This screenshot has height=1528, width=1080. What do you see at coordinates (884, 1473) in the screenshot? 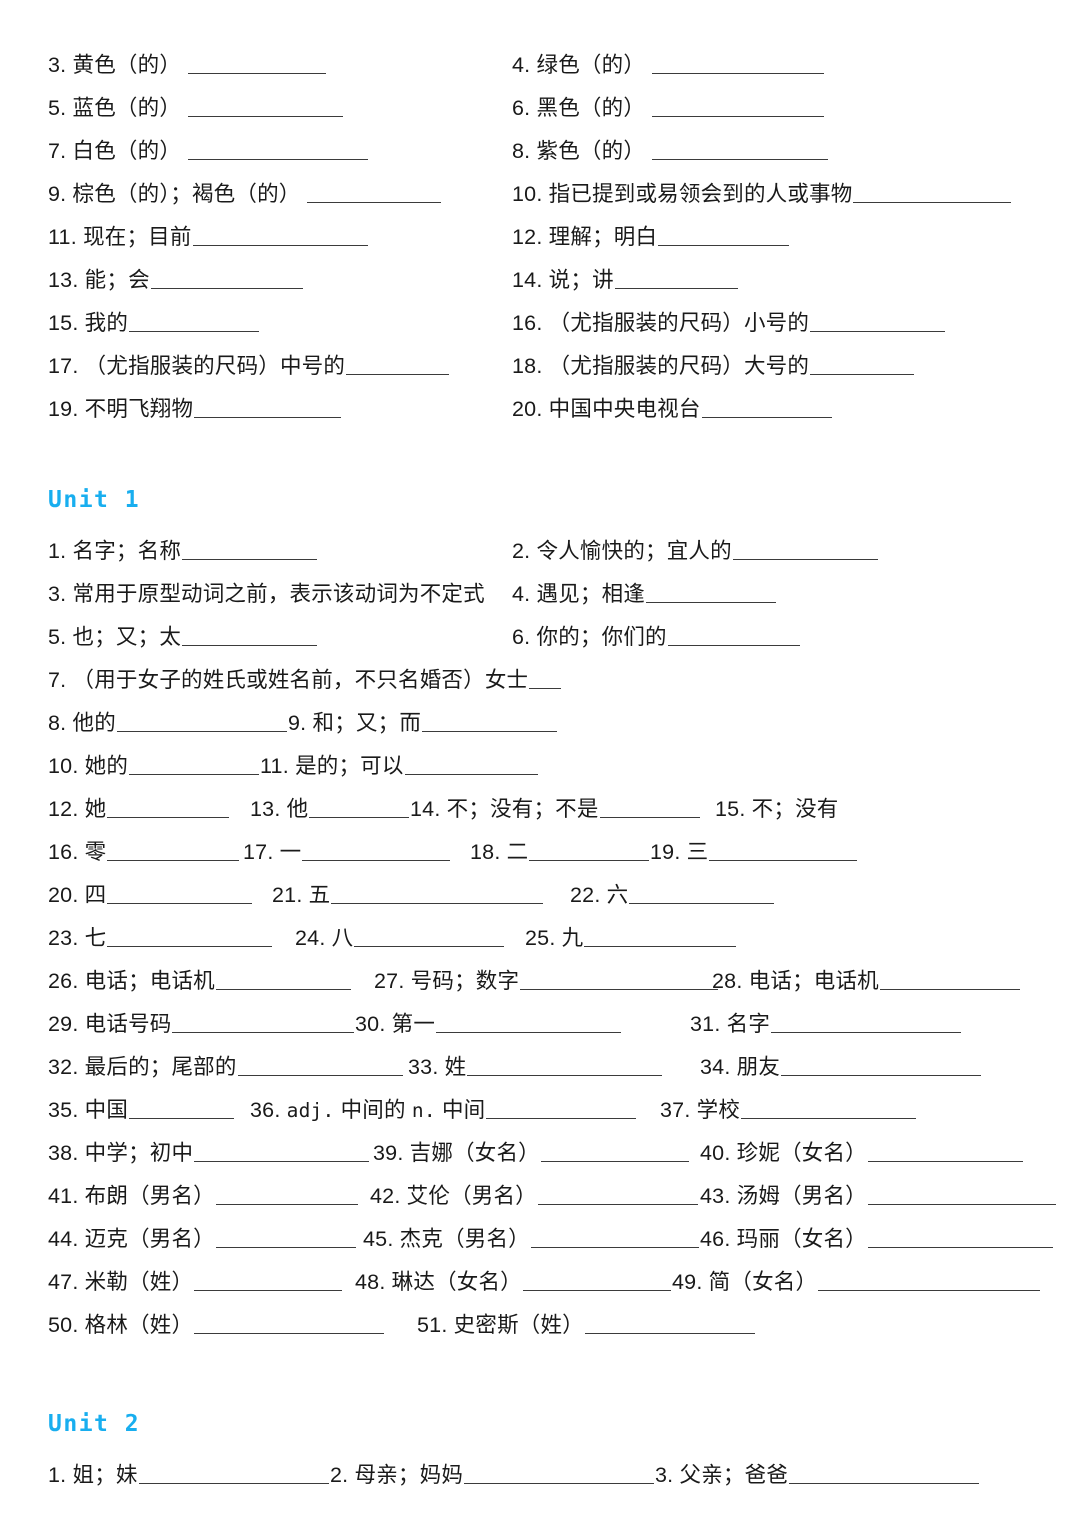
I see `unit2-item-3-answer-blank` at bounding box center [884, 1473].